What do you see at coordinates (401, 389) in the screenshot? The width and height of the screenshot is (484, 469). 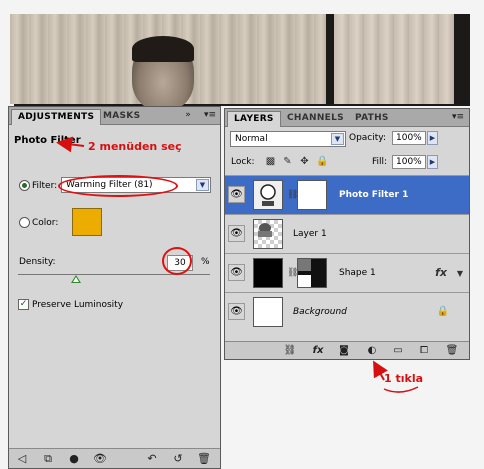 I see `click-hint-underline` at bounding box center [401, 389].